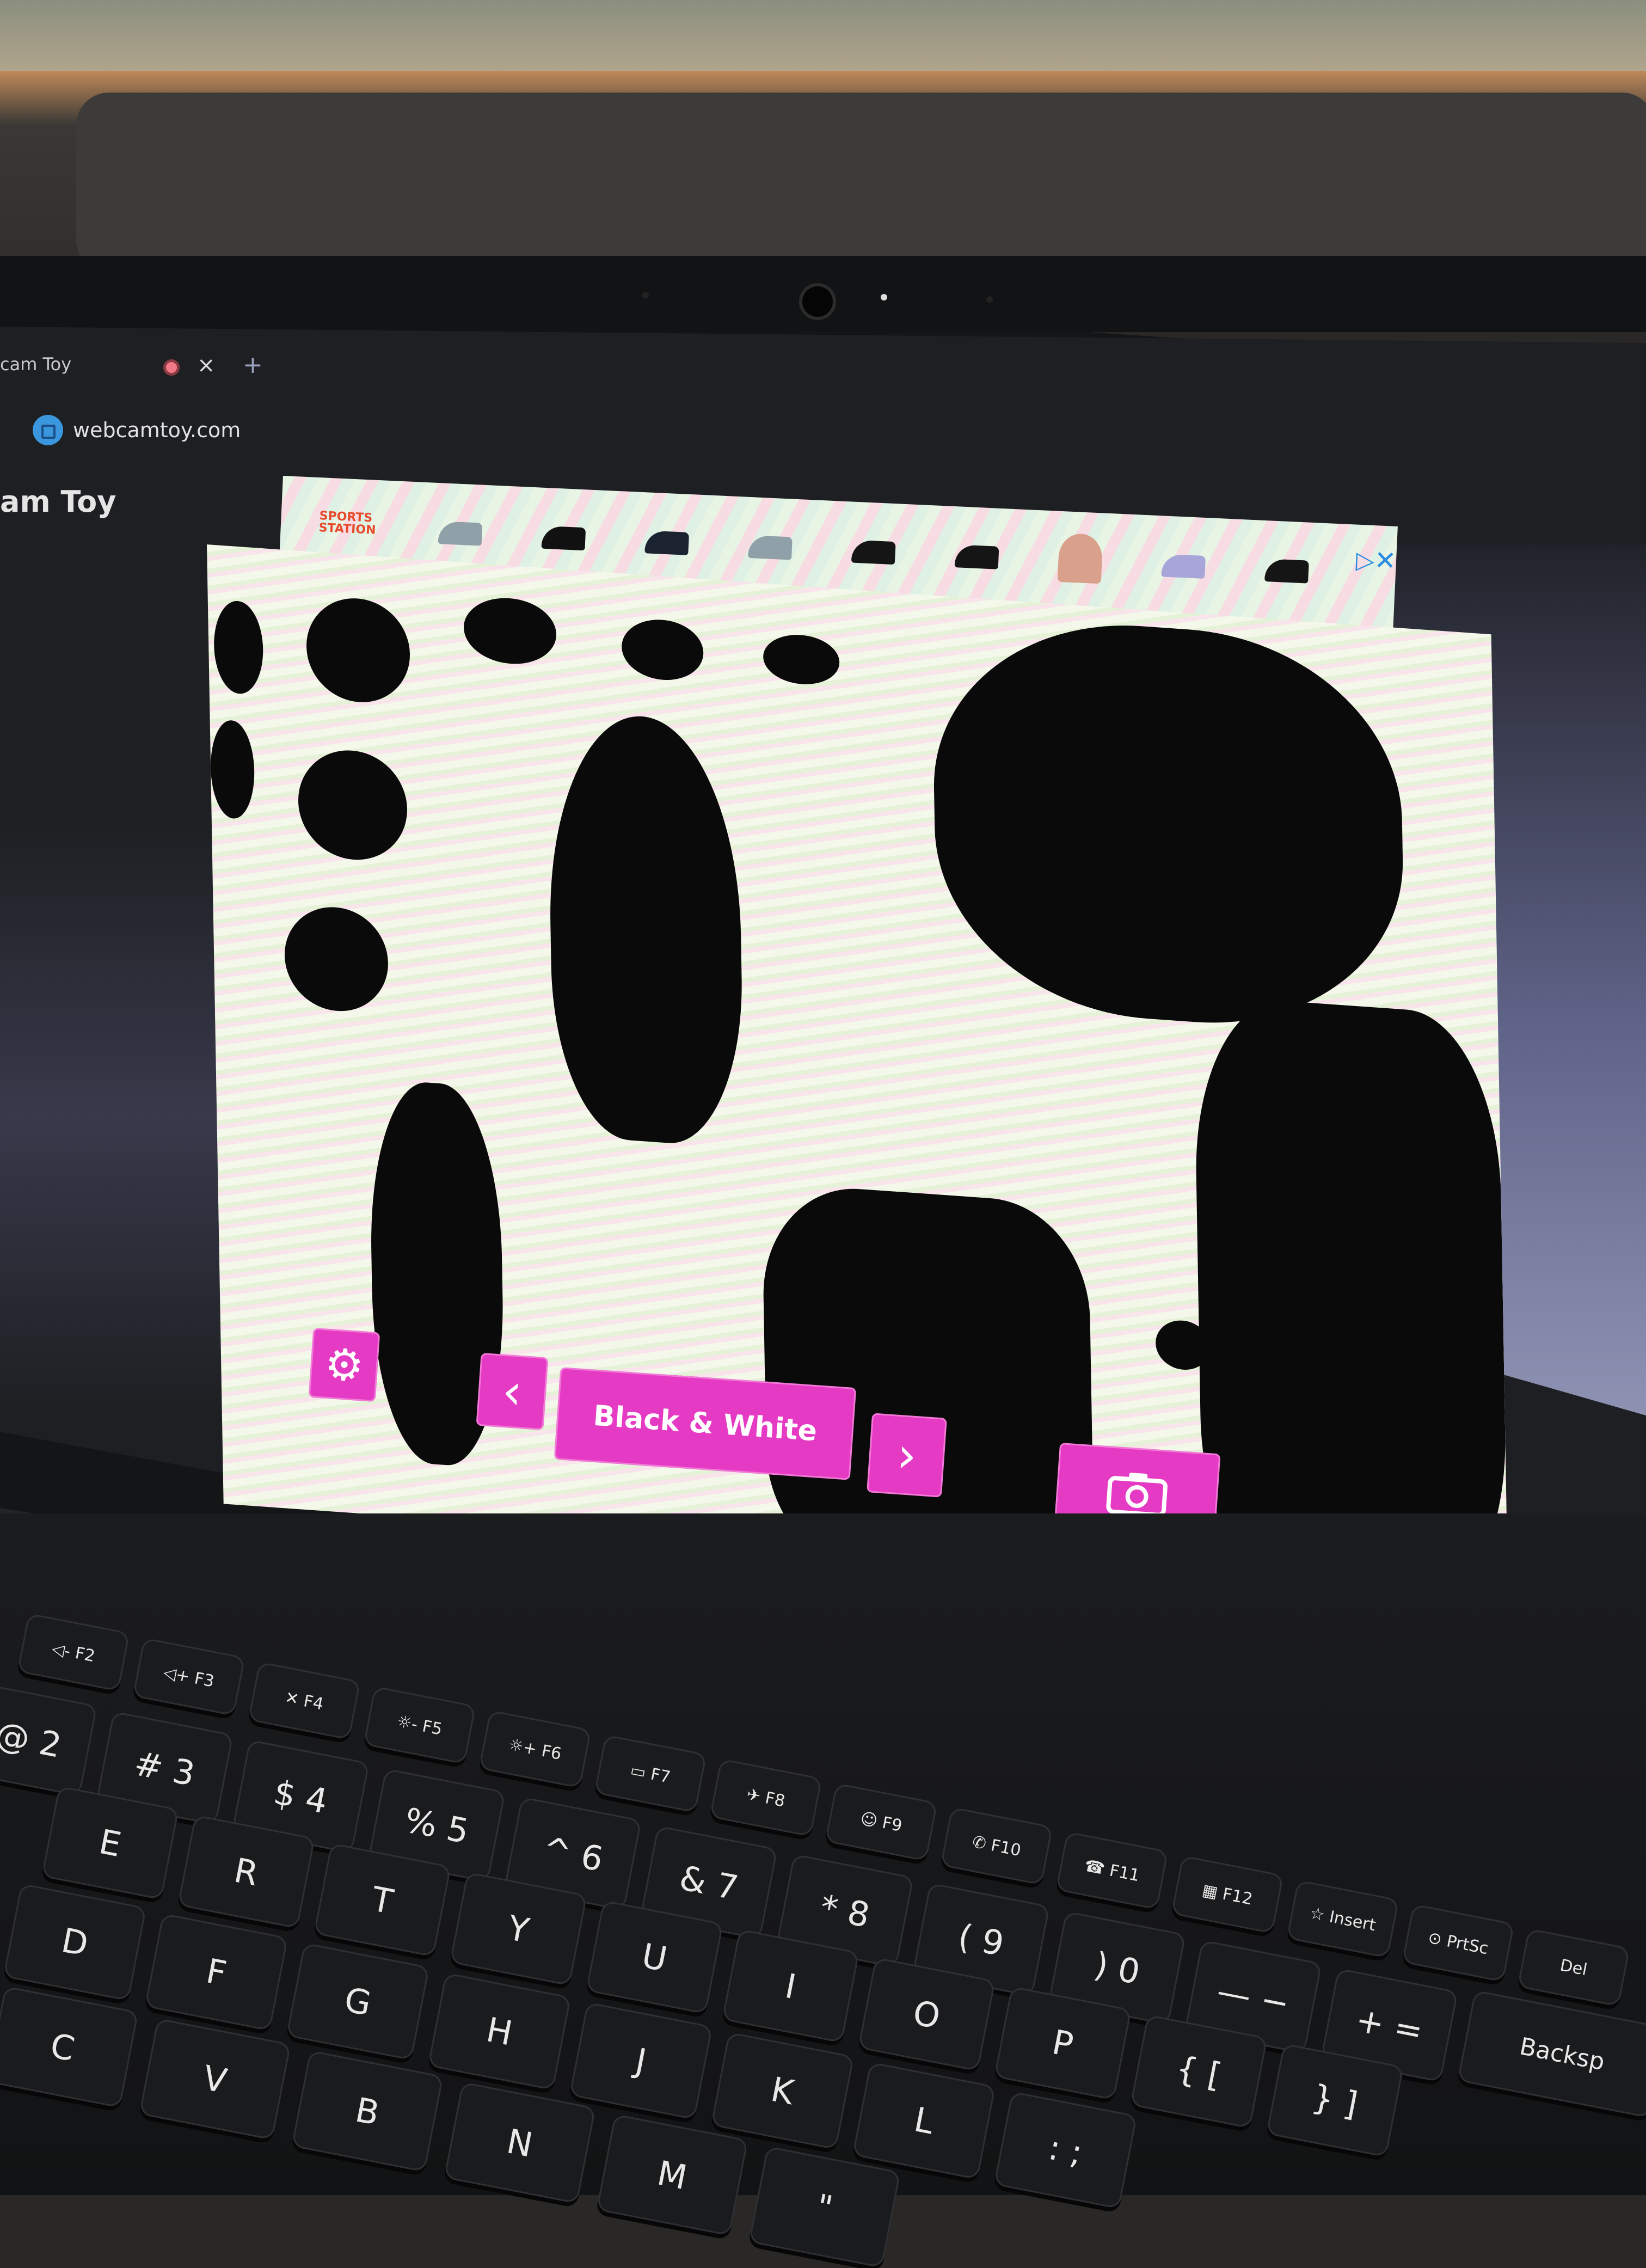 This screenshot has height=2268, width=1646. I want to click on chevron-right-icon: ›, so click(907, 1455).